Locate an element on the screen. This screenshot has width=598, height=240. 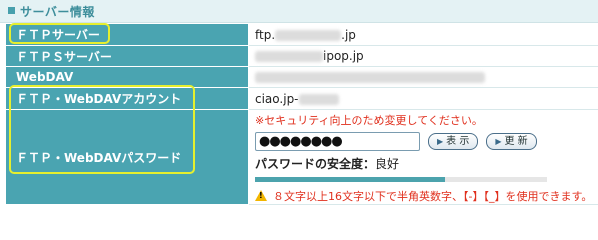
strength-bar is located at coordinates (401, 179).